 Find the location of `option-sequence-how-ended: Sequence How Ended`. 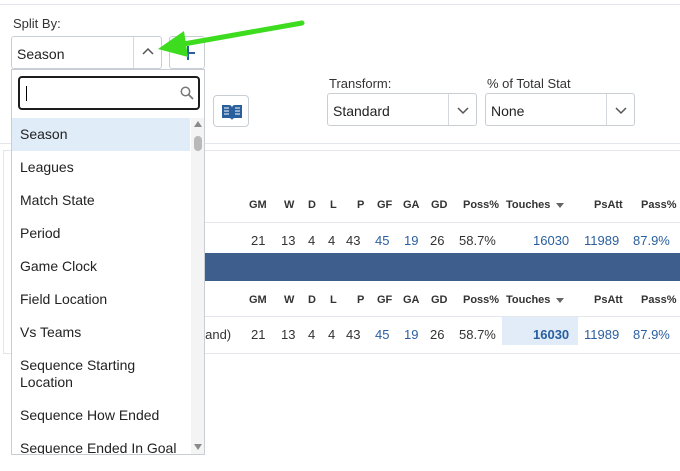

option-sequence-how-ended: Sequence How Ended is located at coordinates (101, 415).